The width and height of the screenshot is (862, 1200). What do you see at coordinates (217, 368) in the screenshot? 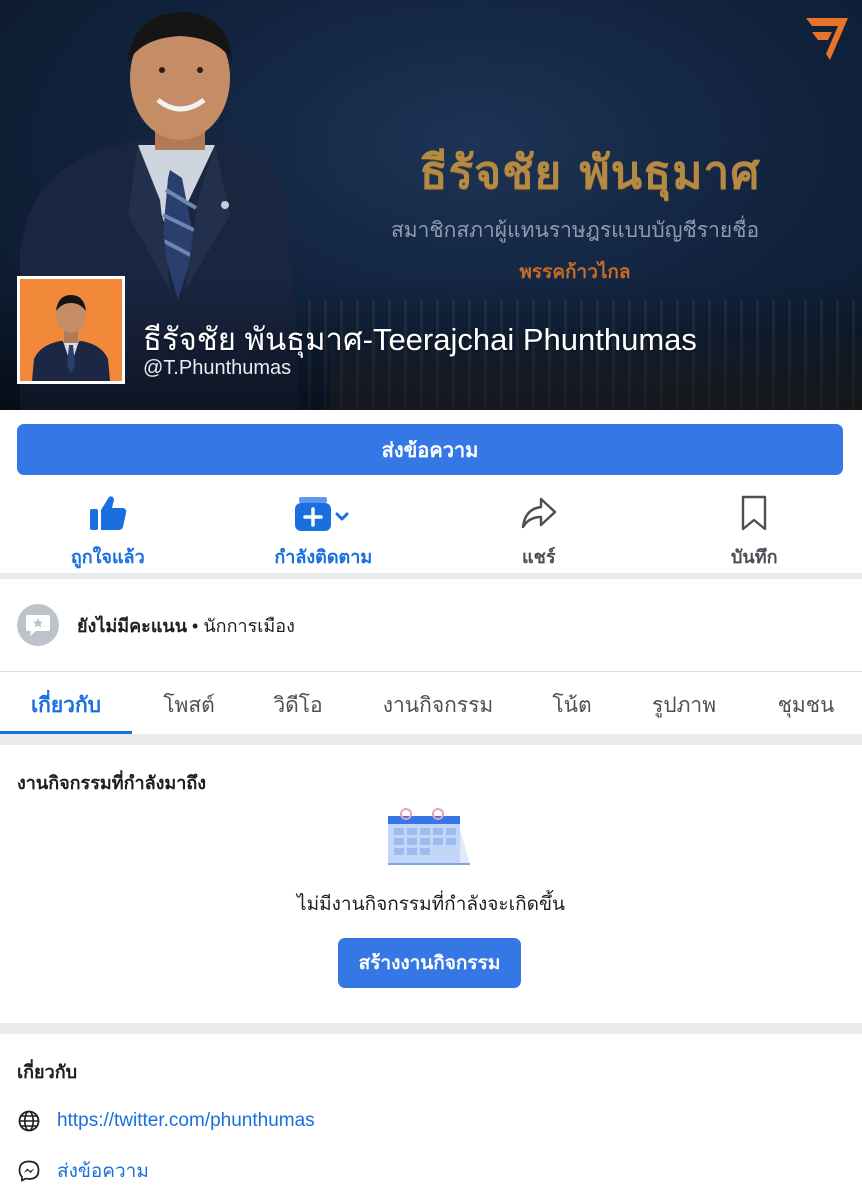
I see `page-handle: @T.Phunthumas` at bounding box center [217, 368].